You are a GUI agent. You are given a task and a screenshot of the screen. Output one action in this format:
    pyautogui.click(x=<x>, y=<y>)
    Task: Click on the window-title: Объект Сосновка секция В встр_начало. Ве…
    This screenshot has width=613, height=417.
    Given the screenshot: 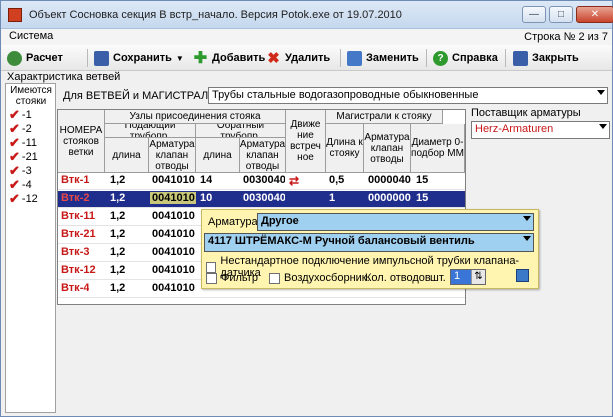 What is the action you would take?
    pyautogui.click(x=215, y=15)
    